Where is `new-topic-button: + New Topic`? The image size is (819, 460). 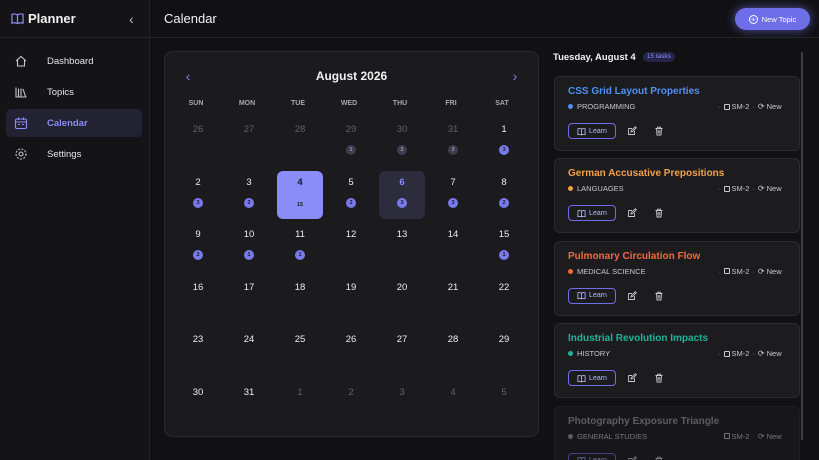
new-topic-button: + New Topic is located at coordinates (772, 19).